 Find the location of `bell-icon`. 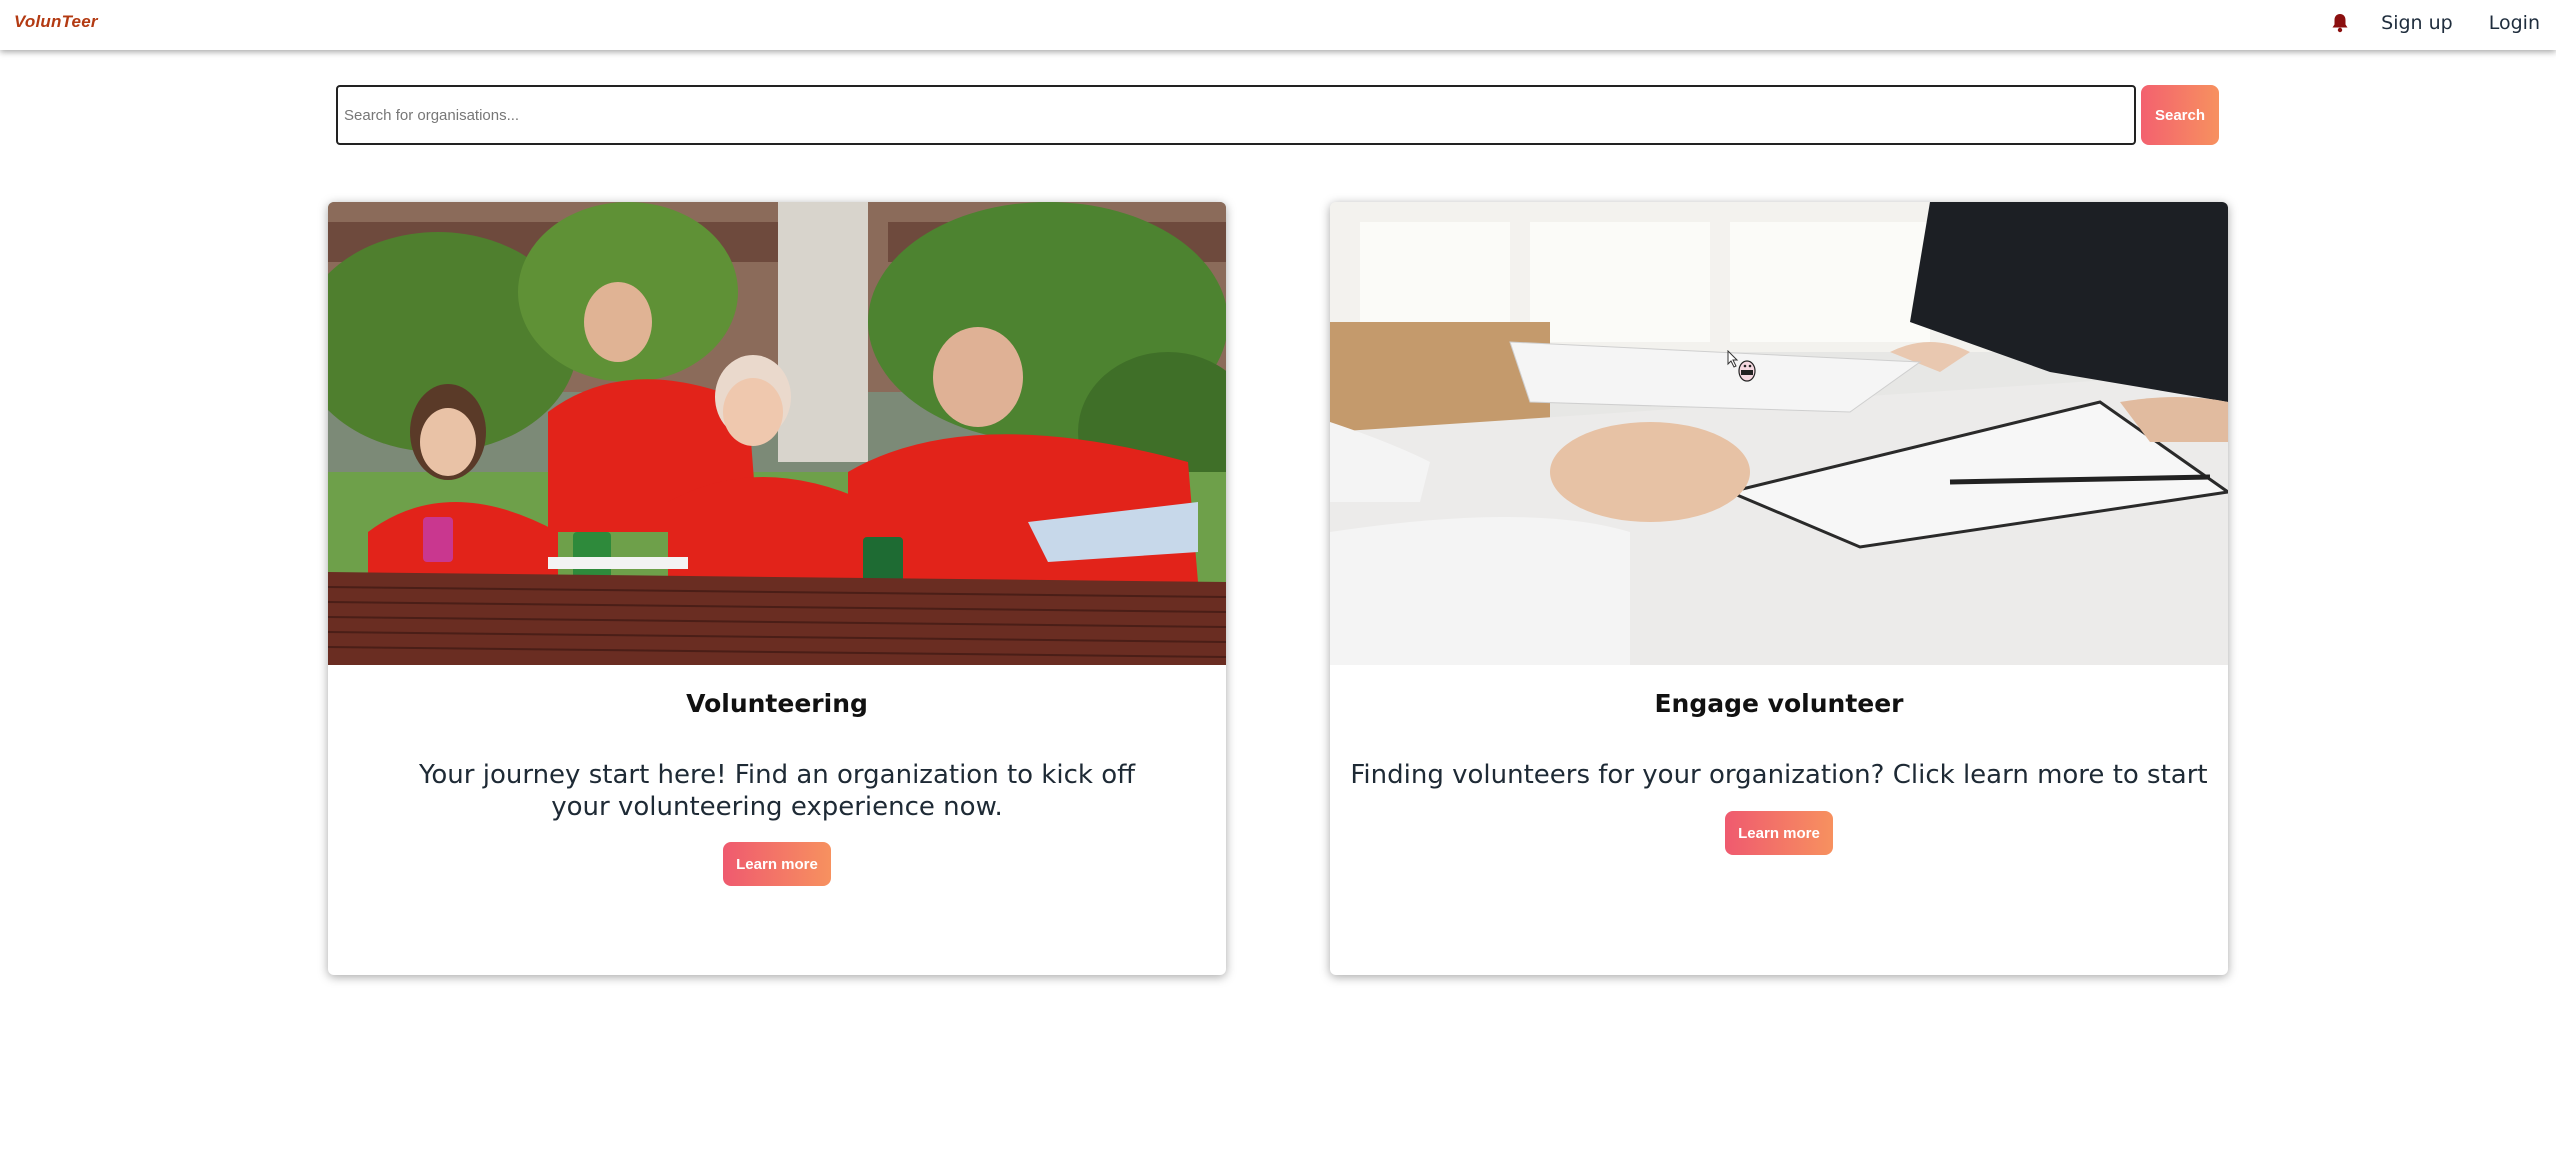

bell-icon is located at coordinates (2340, 23).